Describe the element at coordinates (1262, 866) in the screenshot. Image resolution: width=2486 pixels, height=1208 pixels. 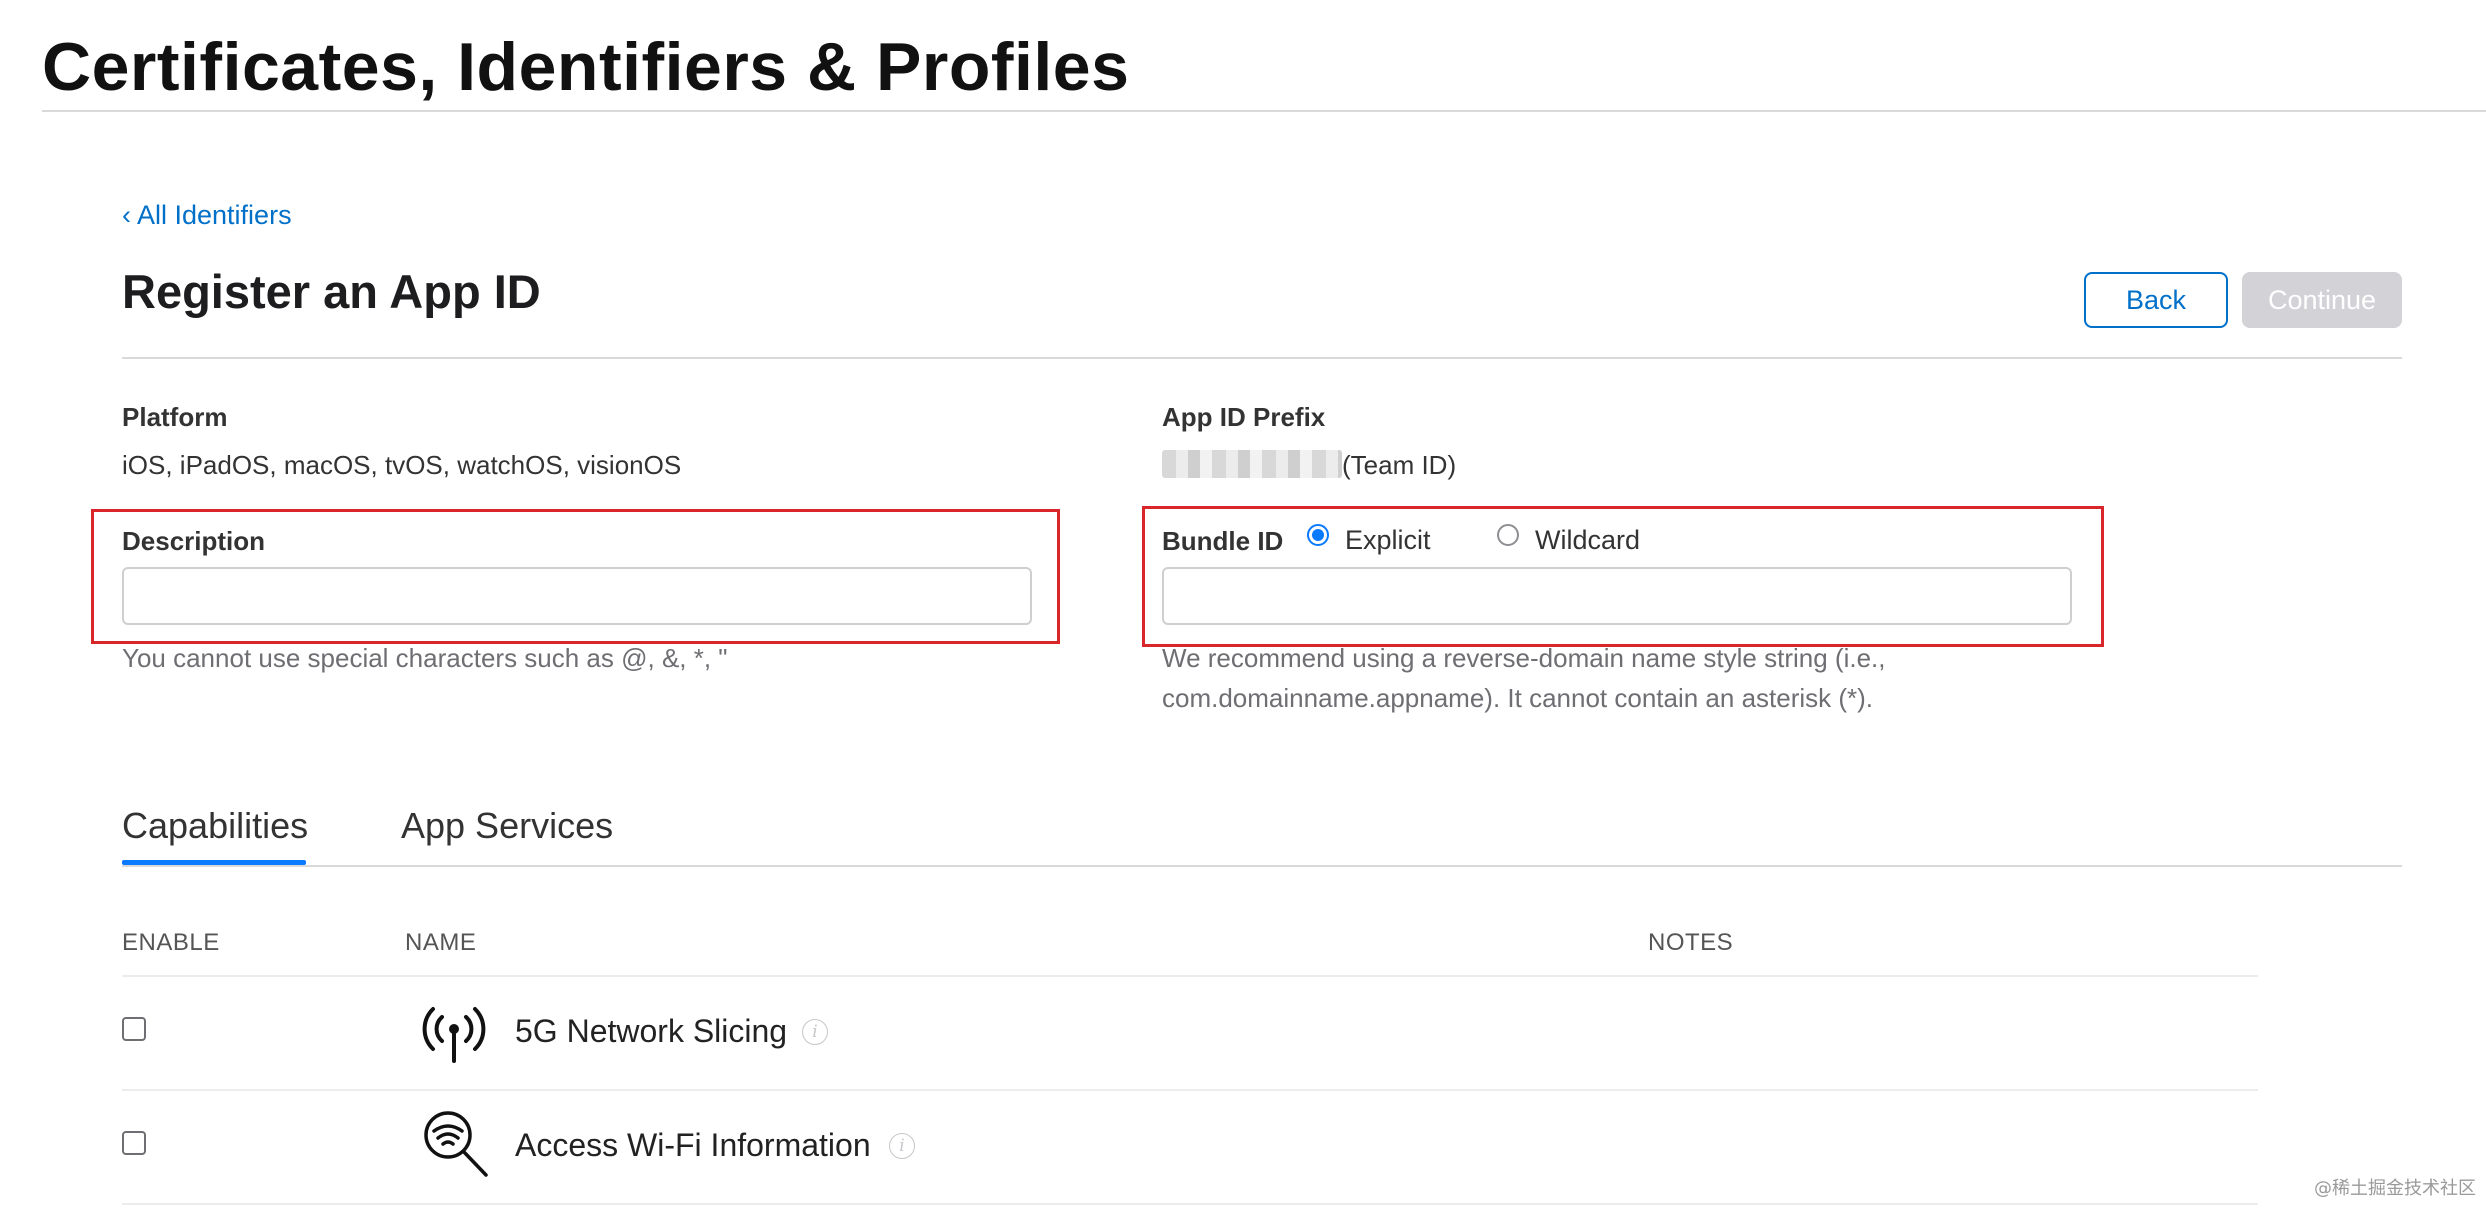
I see `tabs-divider` at that location.